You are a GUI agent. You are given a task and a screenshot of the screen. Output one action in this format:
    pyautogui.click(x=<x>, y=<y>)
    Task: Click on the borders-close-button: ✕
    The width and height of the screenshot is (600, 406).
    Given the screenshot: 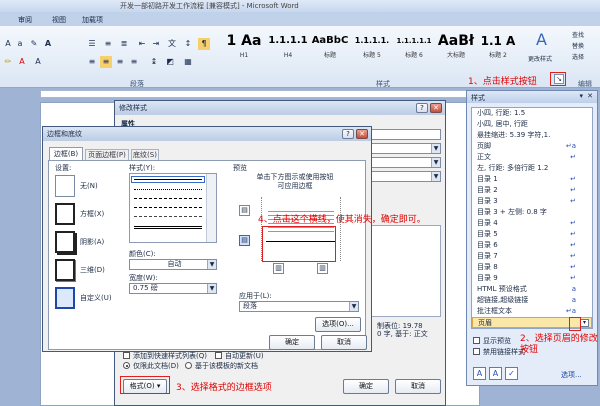 What is the action you would take?
    pyautogui.click(x=362, y=134)
    